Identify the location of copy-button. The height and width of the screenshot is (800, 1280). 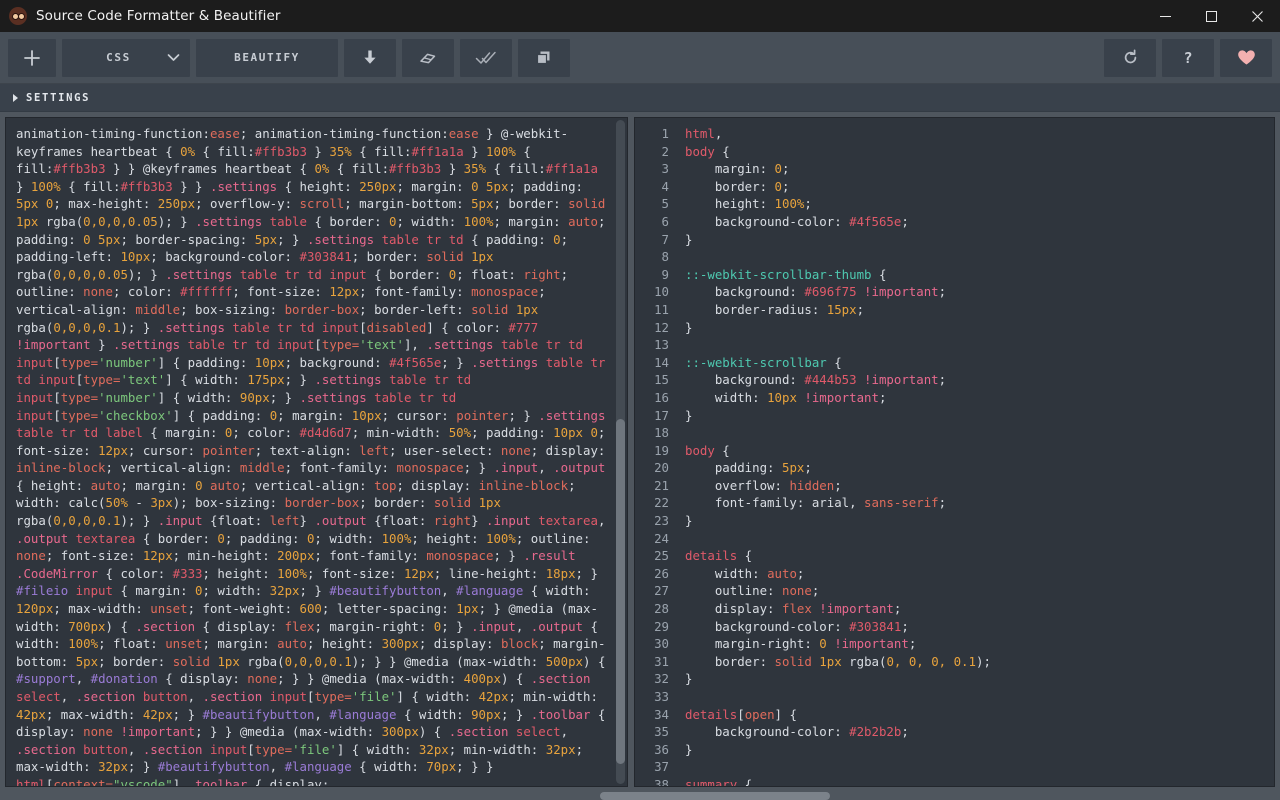
(544, 57).